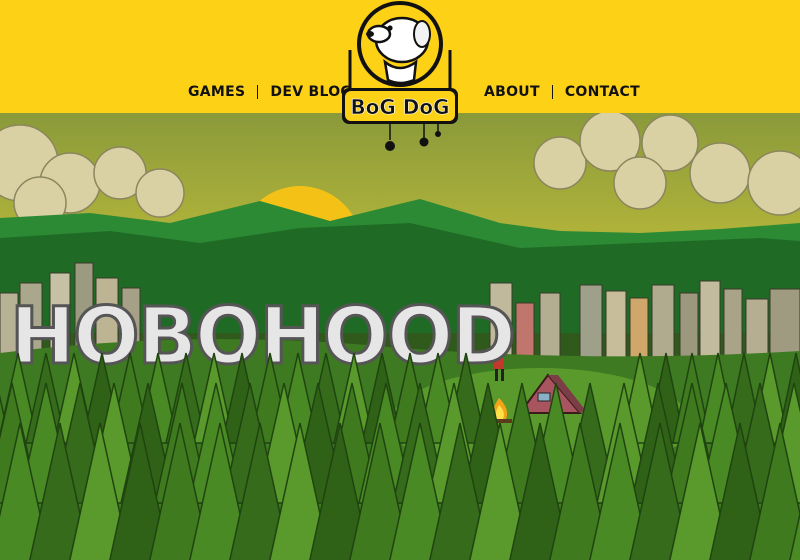  I want to click on nav-left: GAMES DEV BLOG, so click(270, 92).